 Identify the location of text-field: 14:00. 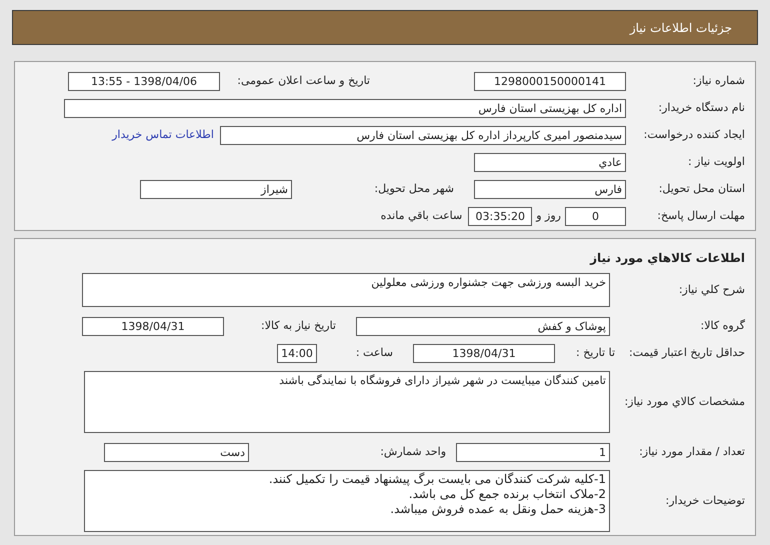
(297, 353).